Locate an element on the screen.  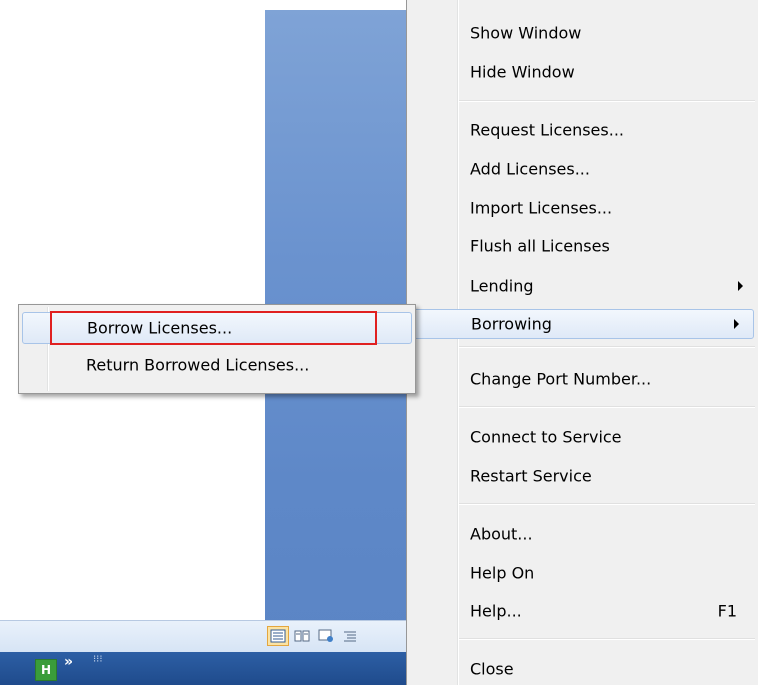
menu-item-help-on: Help On is located at coordinates (582, 573).